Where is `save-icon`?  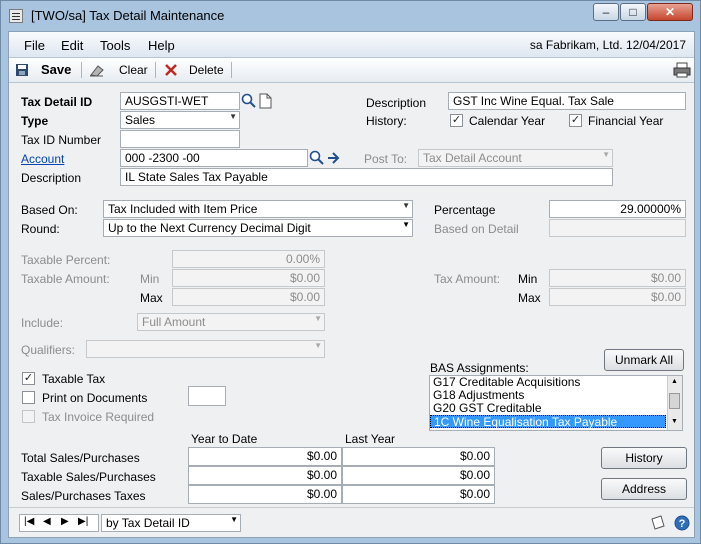 save-icon is located at coordinates (22, 70).